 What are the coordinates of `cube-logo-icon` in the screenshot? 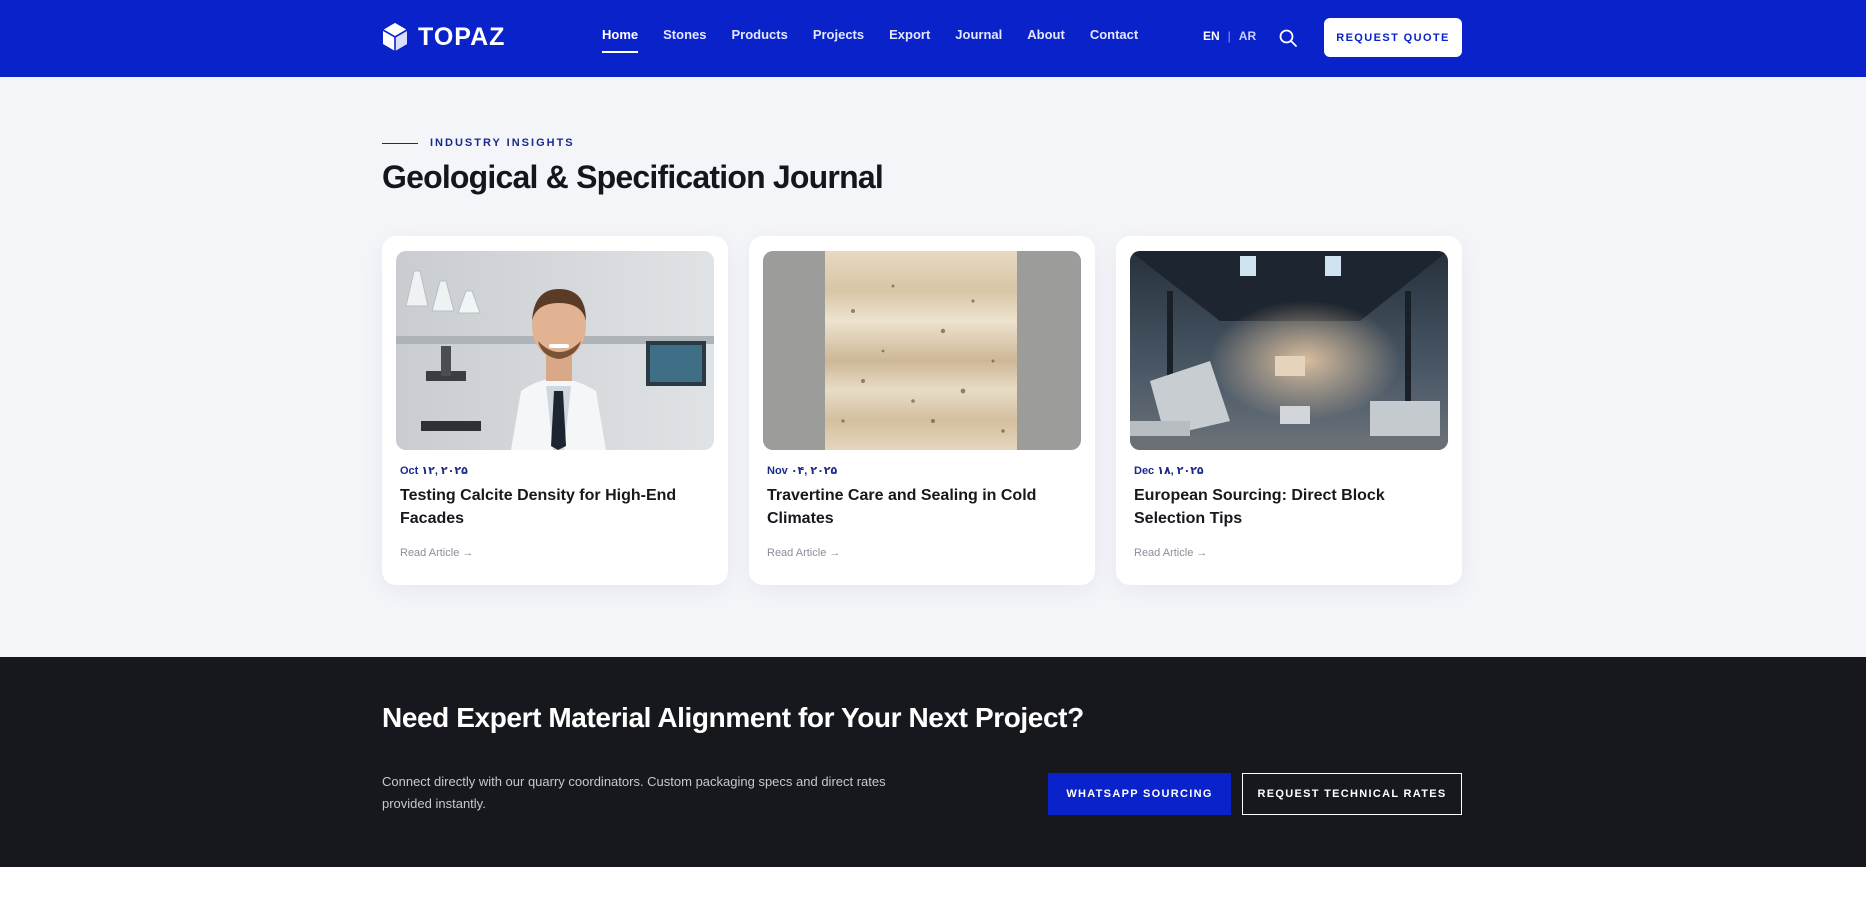 It's located at (395, 37).